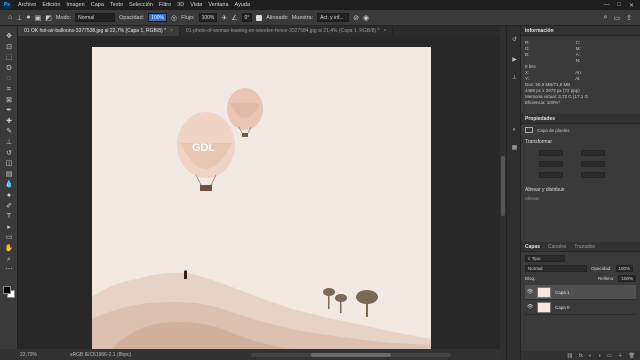 The width and height of the screenshot is (640, 360). What do you see at coordinates (545, 258) in the screenshot?
I see `layer-filter-select: ⌕ Tipo` at bounding box center [545, 258].